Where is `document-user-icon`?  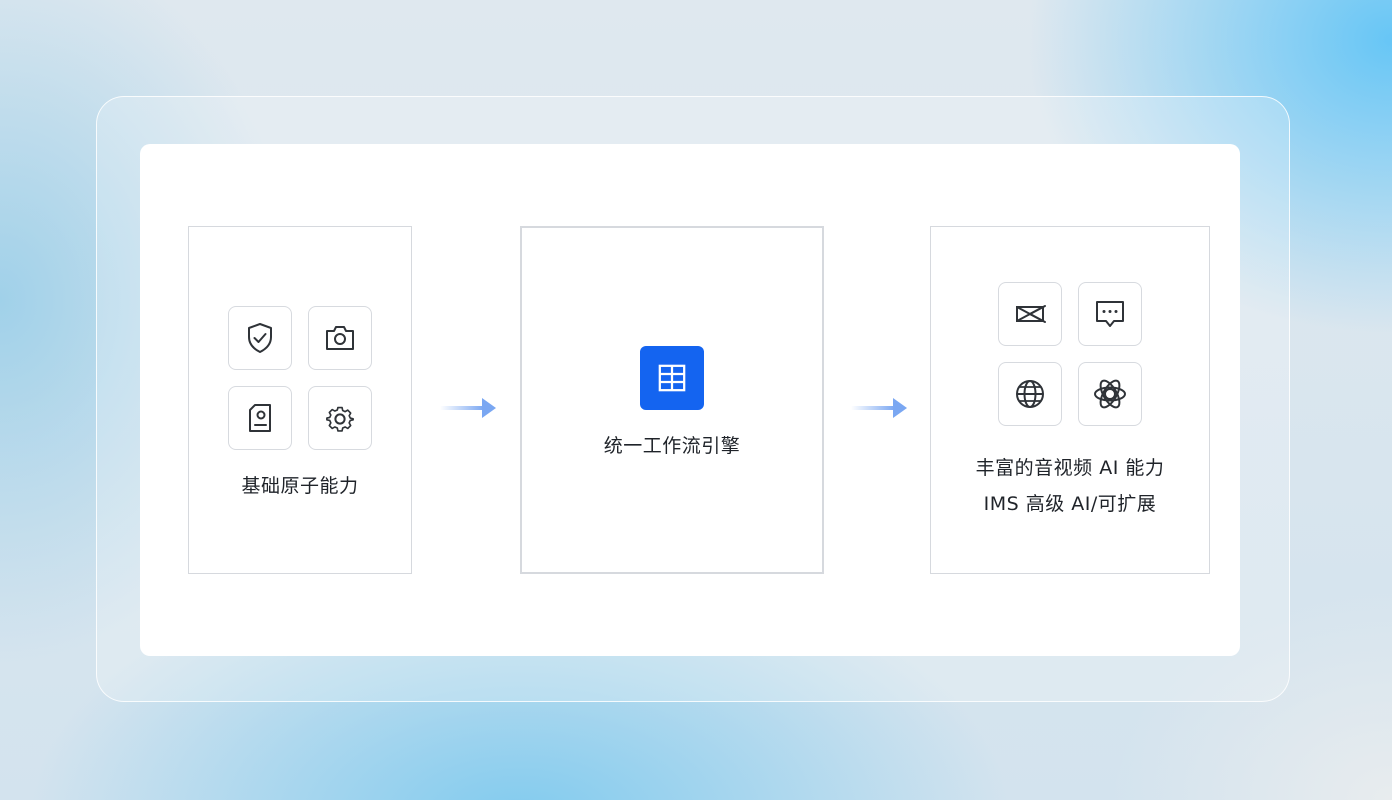 document-user-icon is located at coordinates (260, 418).